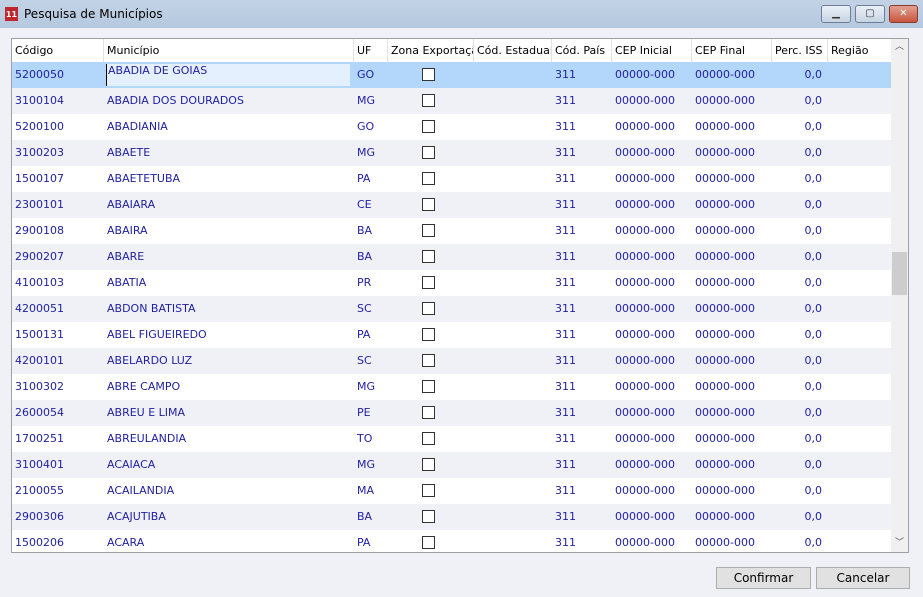 This screenshot has height=597, width=923. Describe the element at coordinates (371, 50) in the screenshot. I see `column-header-uf: UF` at that location.